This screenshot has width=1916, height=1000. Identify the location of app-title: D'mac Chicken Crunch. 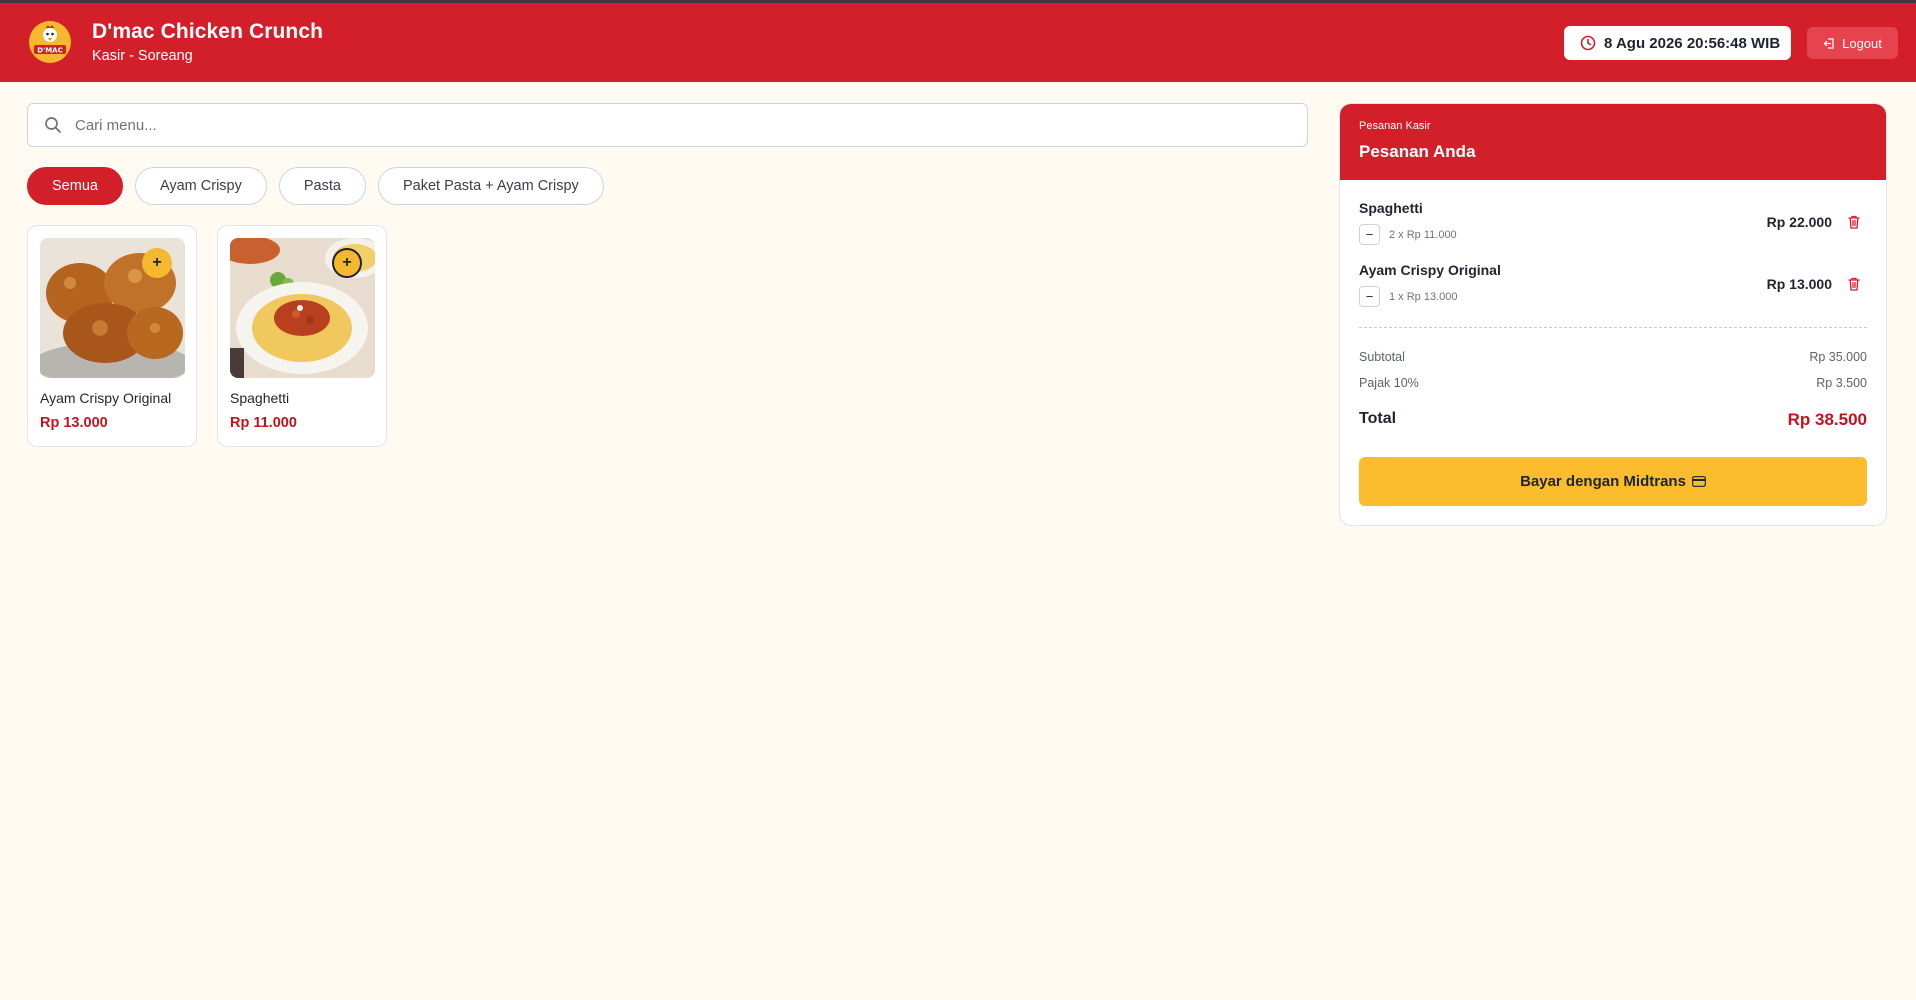
(208, 31).